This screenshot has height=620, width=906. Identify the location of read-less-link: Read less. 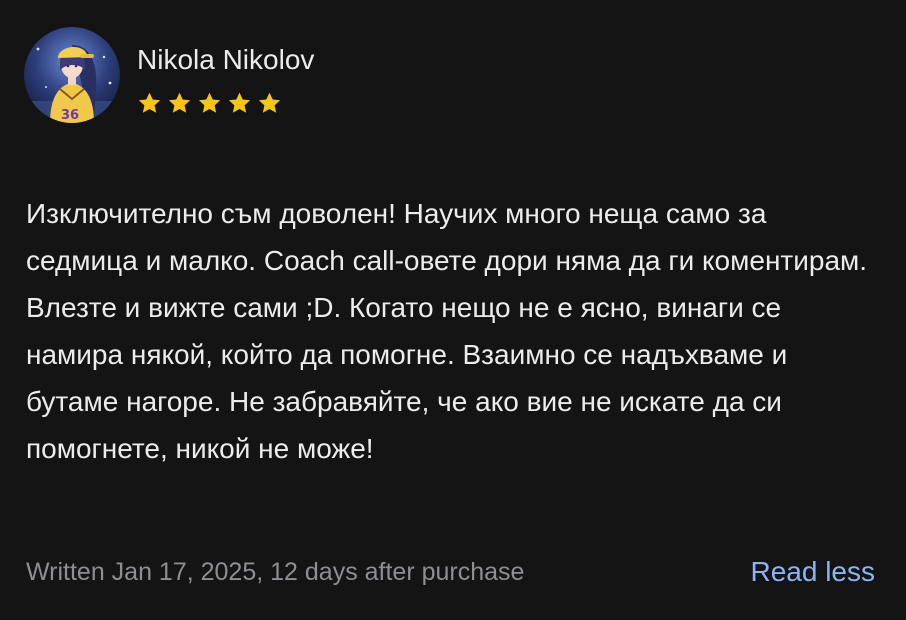
(812, 572).